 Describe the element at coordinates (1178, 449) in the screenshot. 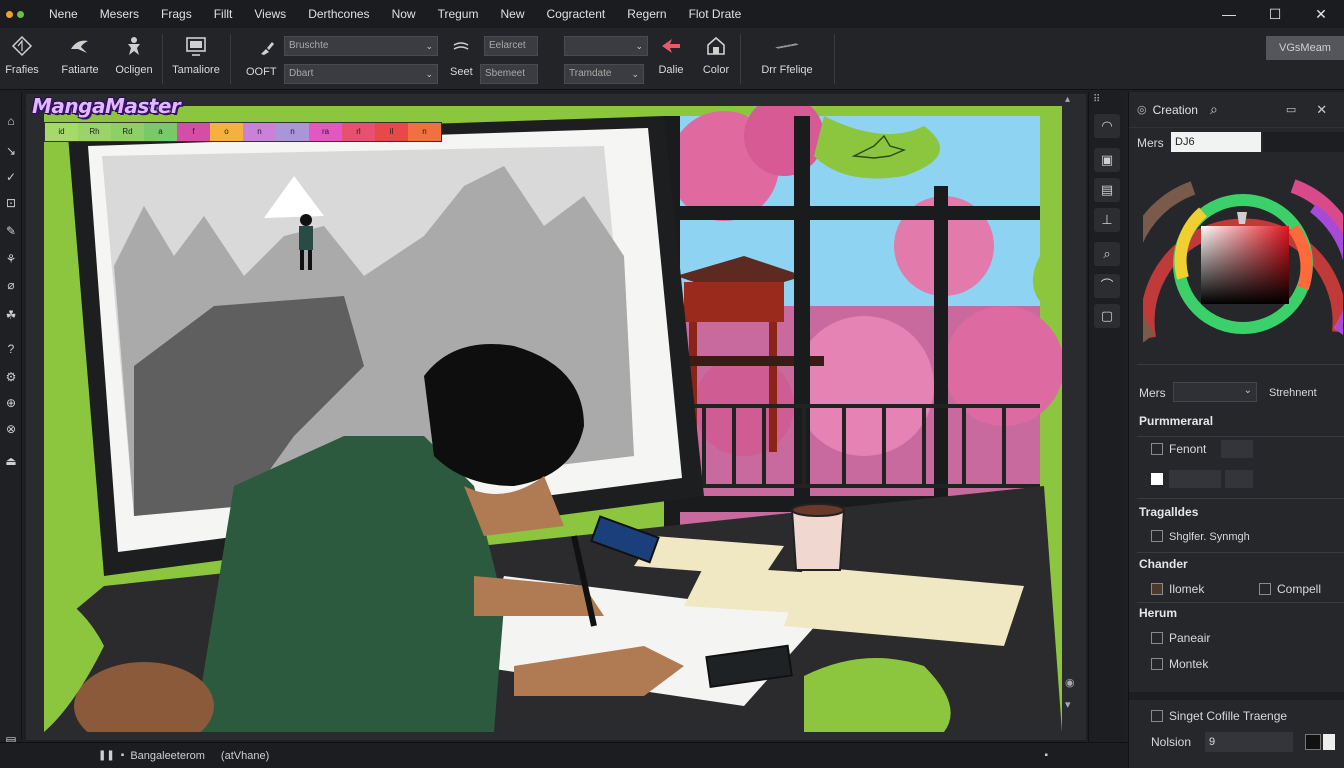

I see `fenont-option: Fenont` at that location.